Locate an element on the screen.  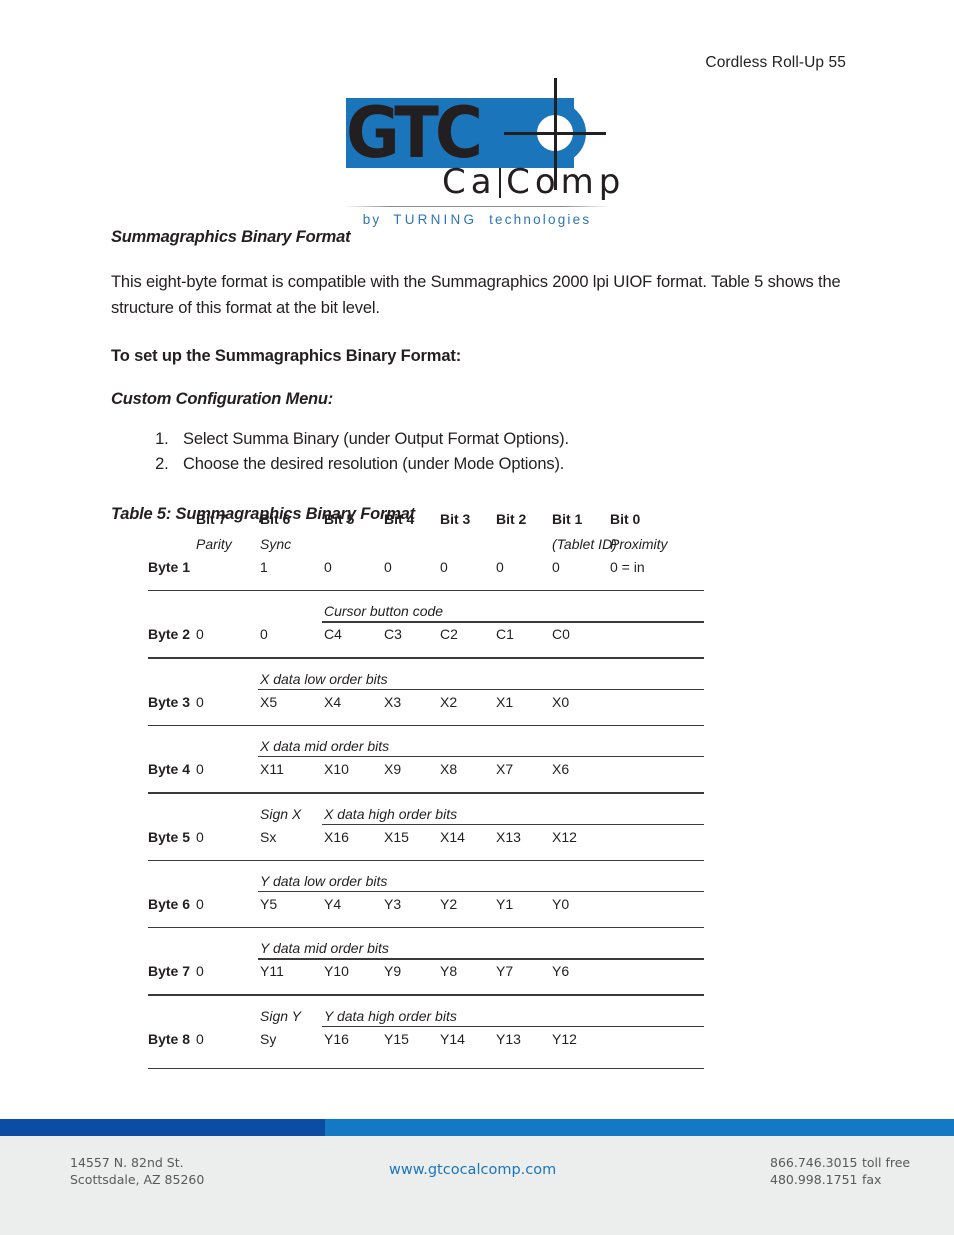
logo-tagline: by TURNING technologies is located at coordinates (477, 216).